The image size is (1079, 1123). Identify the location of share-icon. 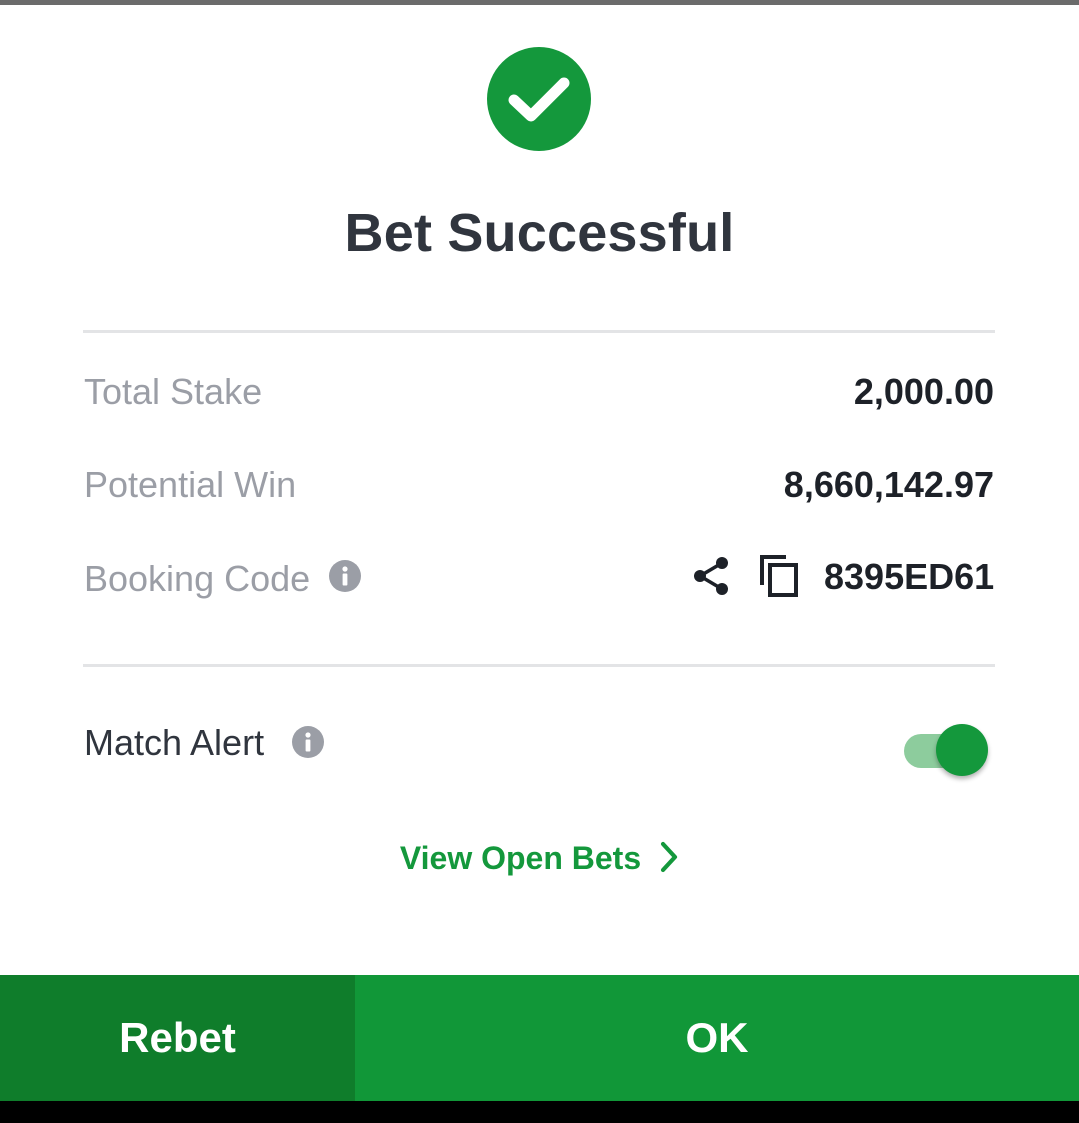
(711, 576).